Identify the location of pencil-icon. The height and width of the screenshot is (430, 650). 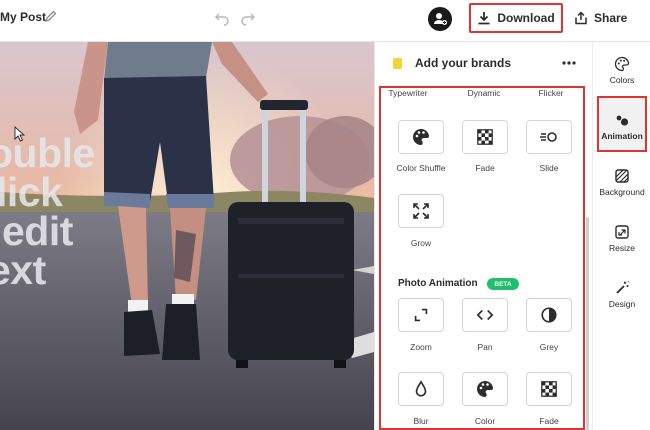
(51, 16).